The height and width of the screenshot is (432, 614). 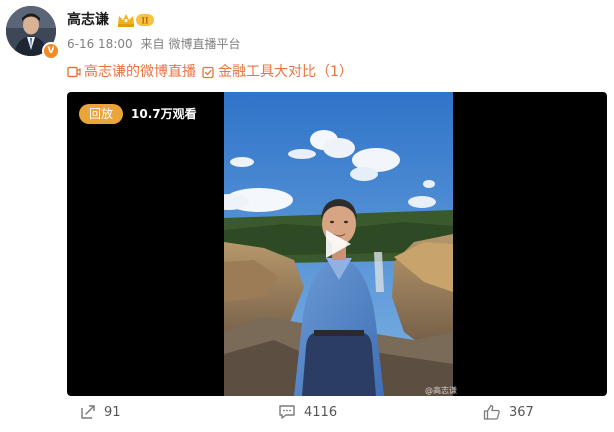 What do you see at coordinates (441, 390) in the screenshot?
I see `video-watermark: @高志谦` at bounding box center [441, 390].